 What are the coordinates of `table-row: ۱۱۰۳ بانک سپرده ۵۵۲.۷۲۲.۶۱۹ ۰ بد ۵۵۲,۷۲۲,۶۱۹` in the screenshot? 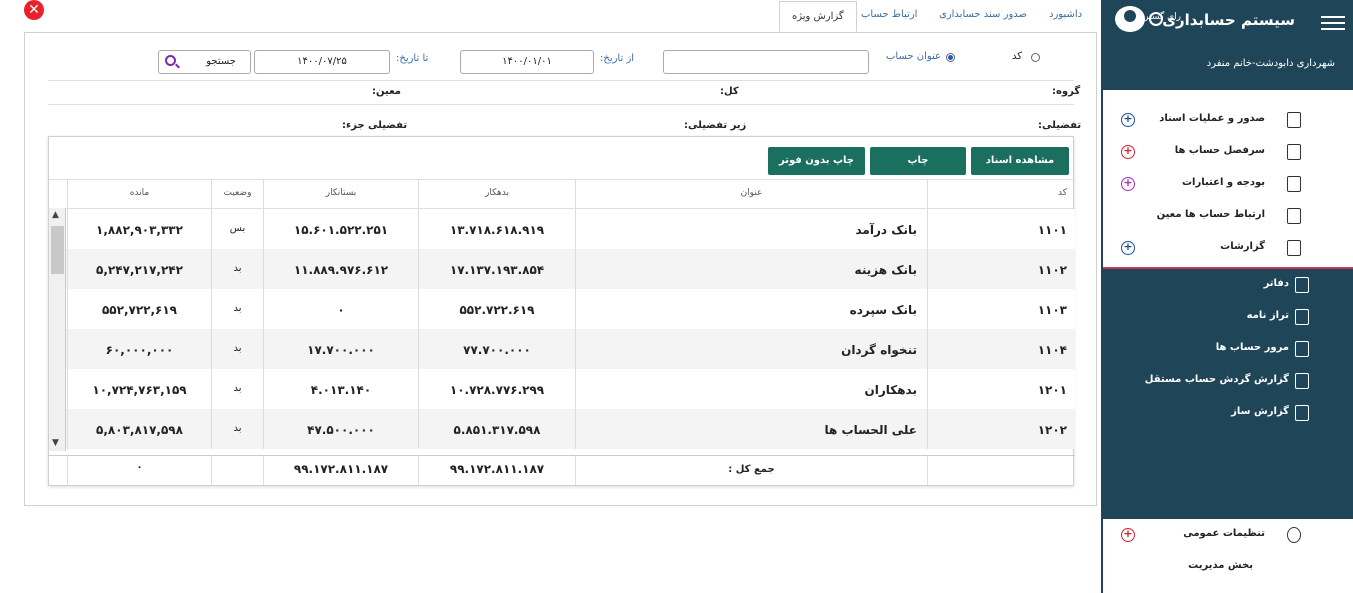 It's located at (562, 309).